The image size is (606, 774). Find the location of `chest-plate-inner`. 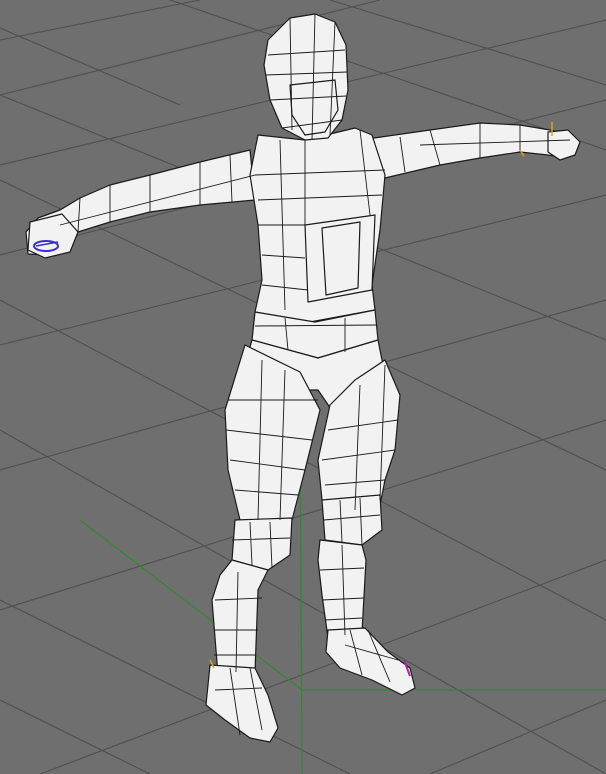

chest-plate-inner is located at coordinates (341, 258).